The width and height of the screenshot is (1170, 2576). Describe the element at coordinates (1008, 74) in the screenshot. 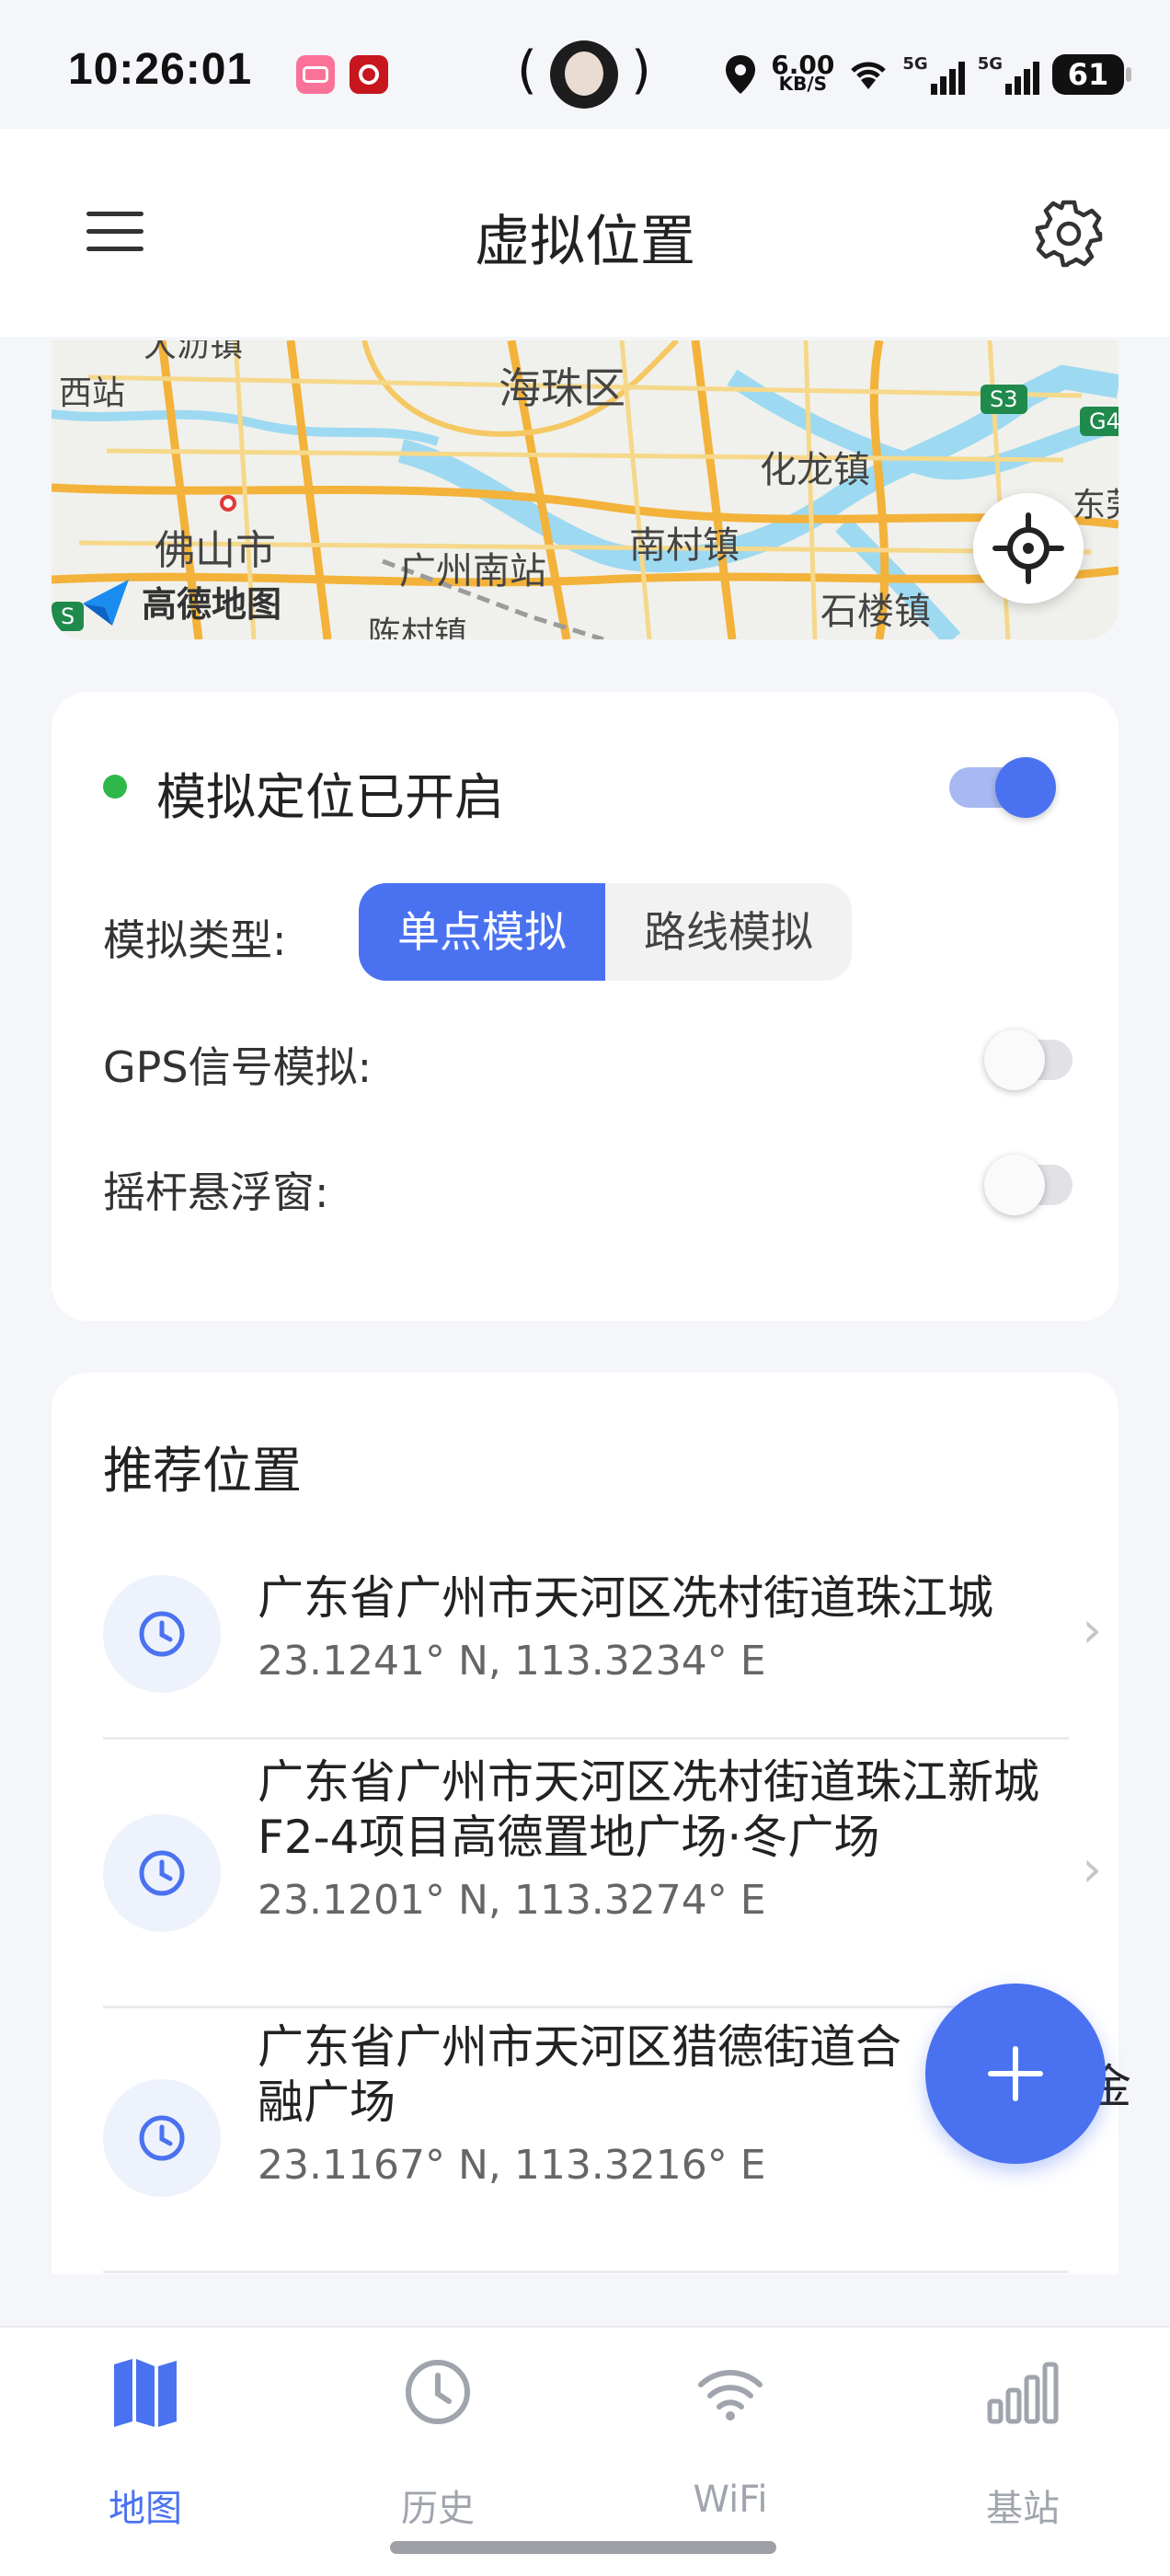

I see `signal-5g-2: 5G` at that location.